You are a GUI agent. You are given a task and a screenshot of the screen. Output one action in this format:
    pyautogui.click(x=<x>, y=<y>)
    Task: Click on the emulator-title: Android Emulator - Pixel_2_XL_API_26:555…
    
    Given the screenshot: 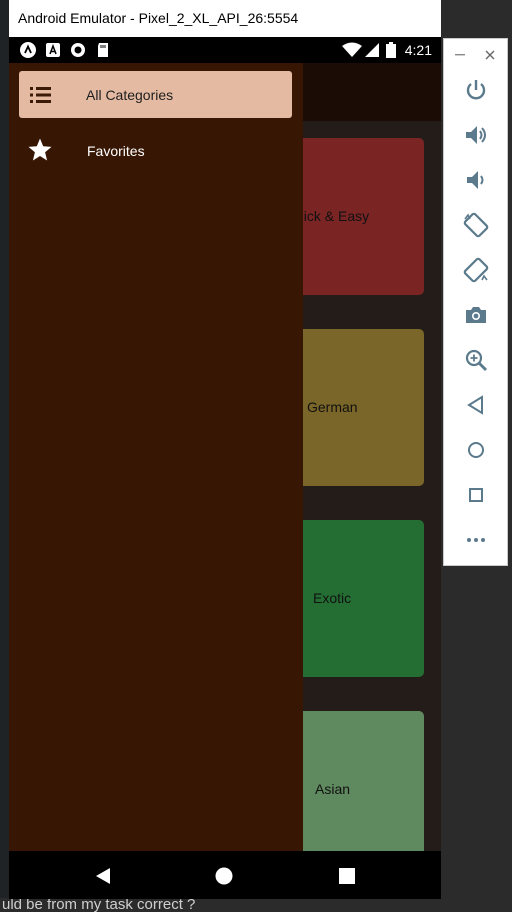 What is the action you would take?
    pyautogui.click(x=158, y=18)
    